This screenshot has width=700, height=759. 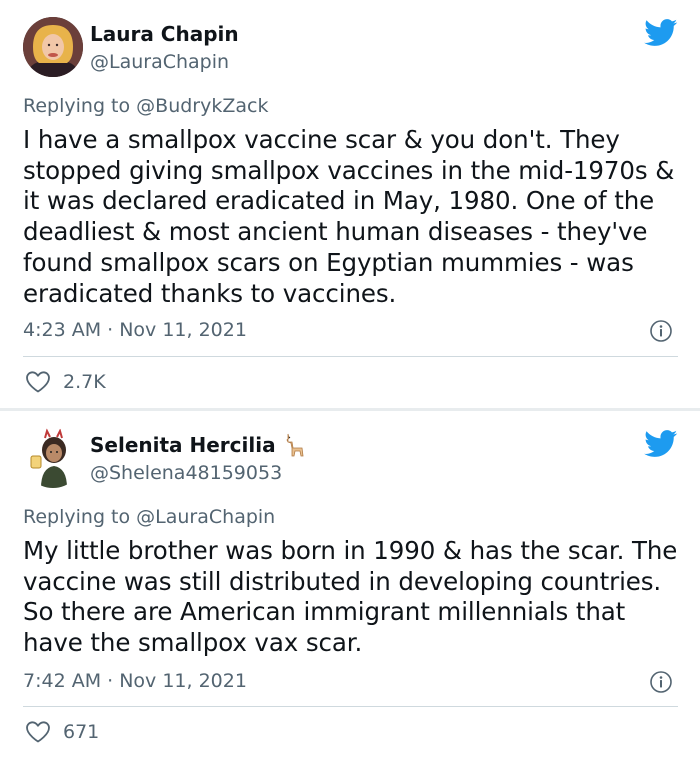 I want to click on like-count: 2.7K, so click(x=84, y=382).